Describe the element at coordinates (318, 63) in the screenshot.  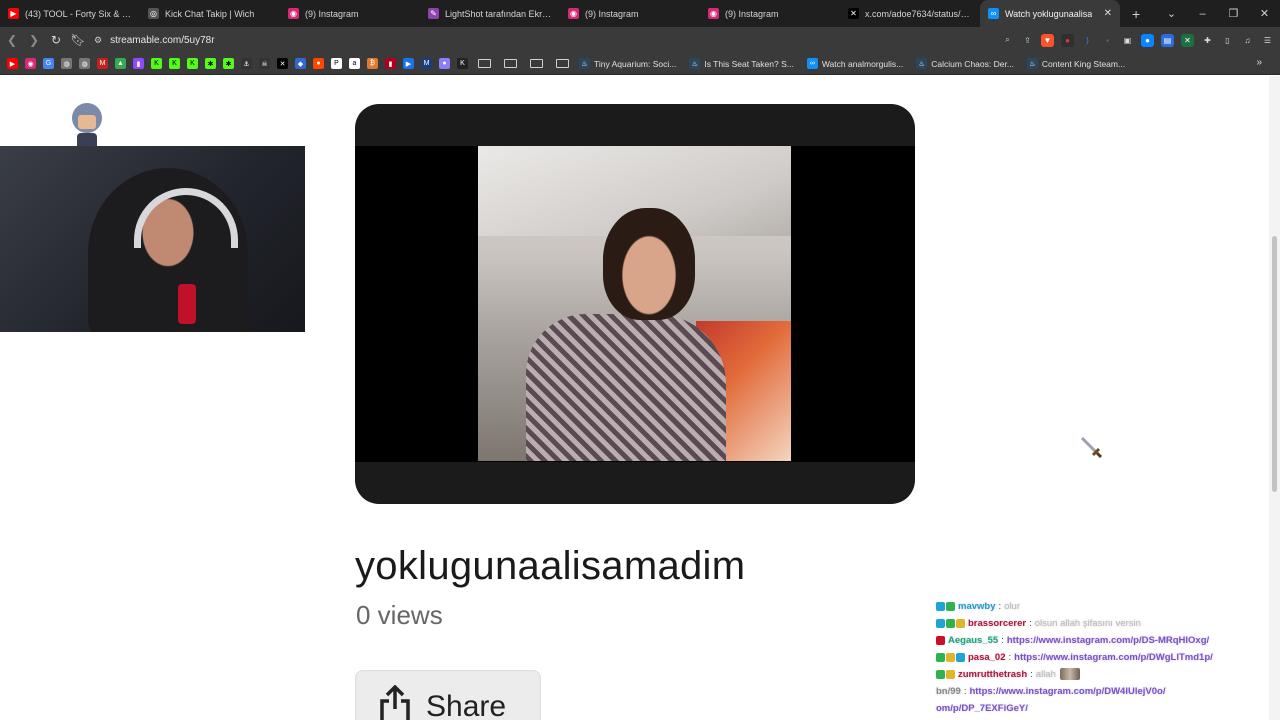
I see `reddit-icon: ●` at that location.